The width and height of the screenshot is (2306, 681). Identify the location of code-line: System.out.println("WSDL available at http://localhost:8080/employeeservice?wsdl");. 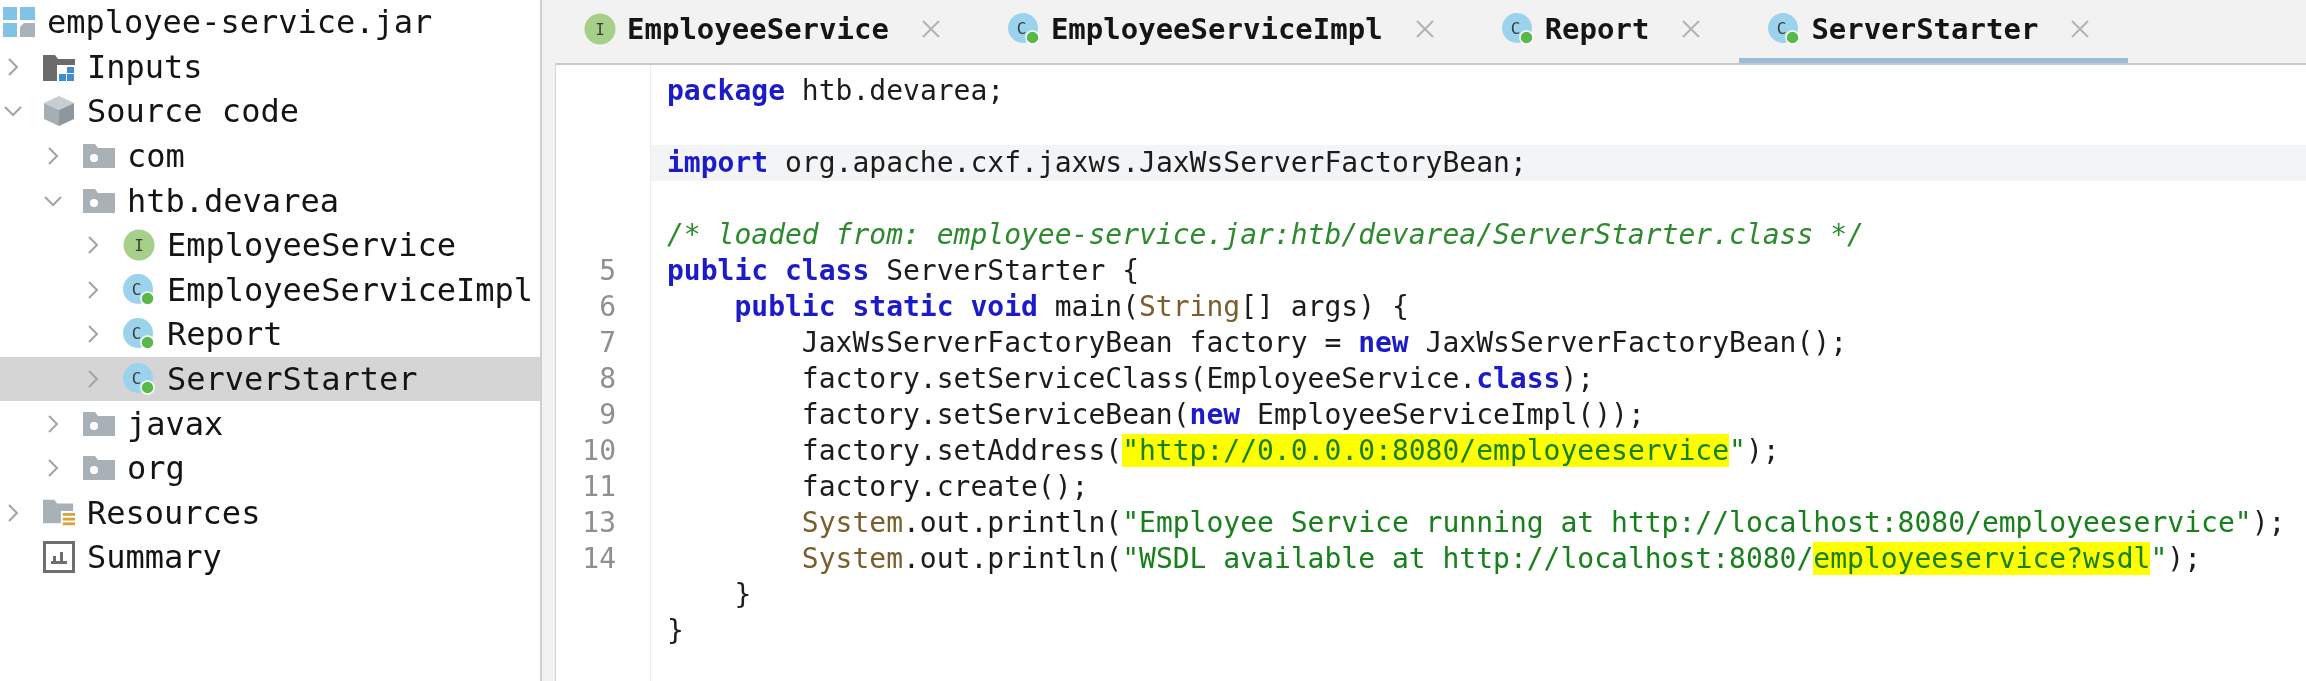
(1501, 559).